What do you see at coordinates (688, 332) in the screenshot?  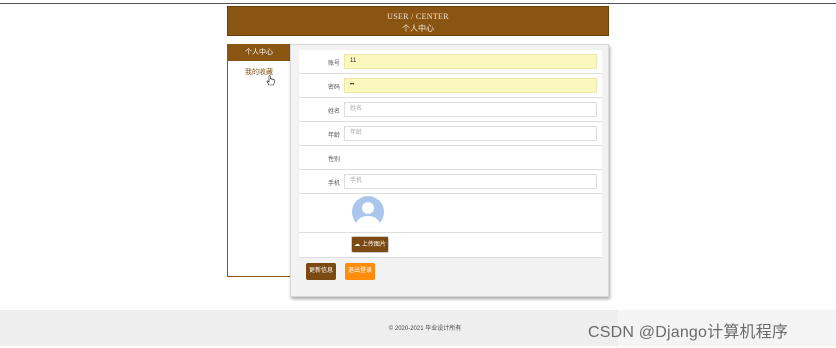 I see `csdn-watermark: CSDN @Django计算机程序` at bounding box center [688, 332].